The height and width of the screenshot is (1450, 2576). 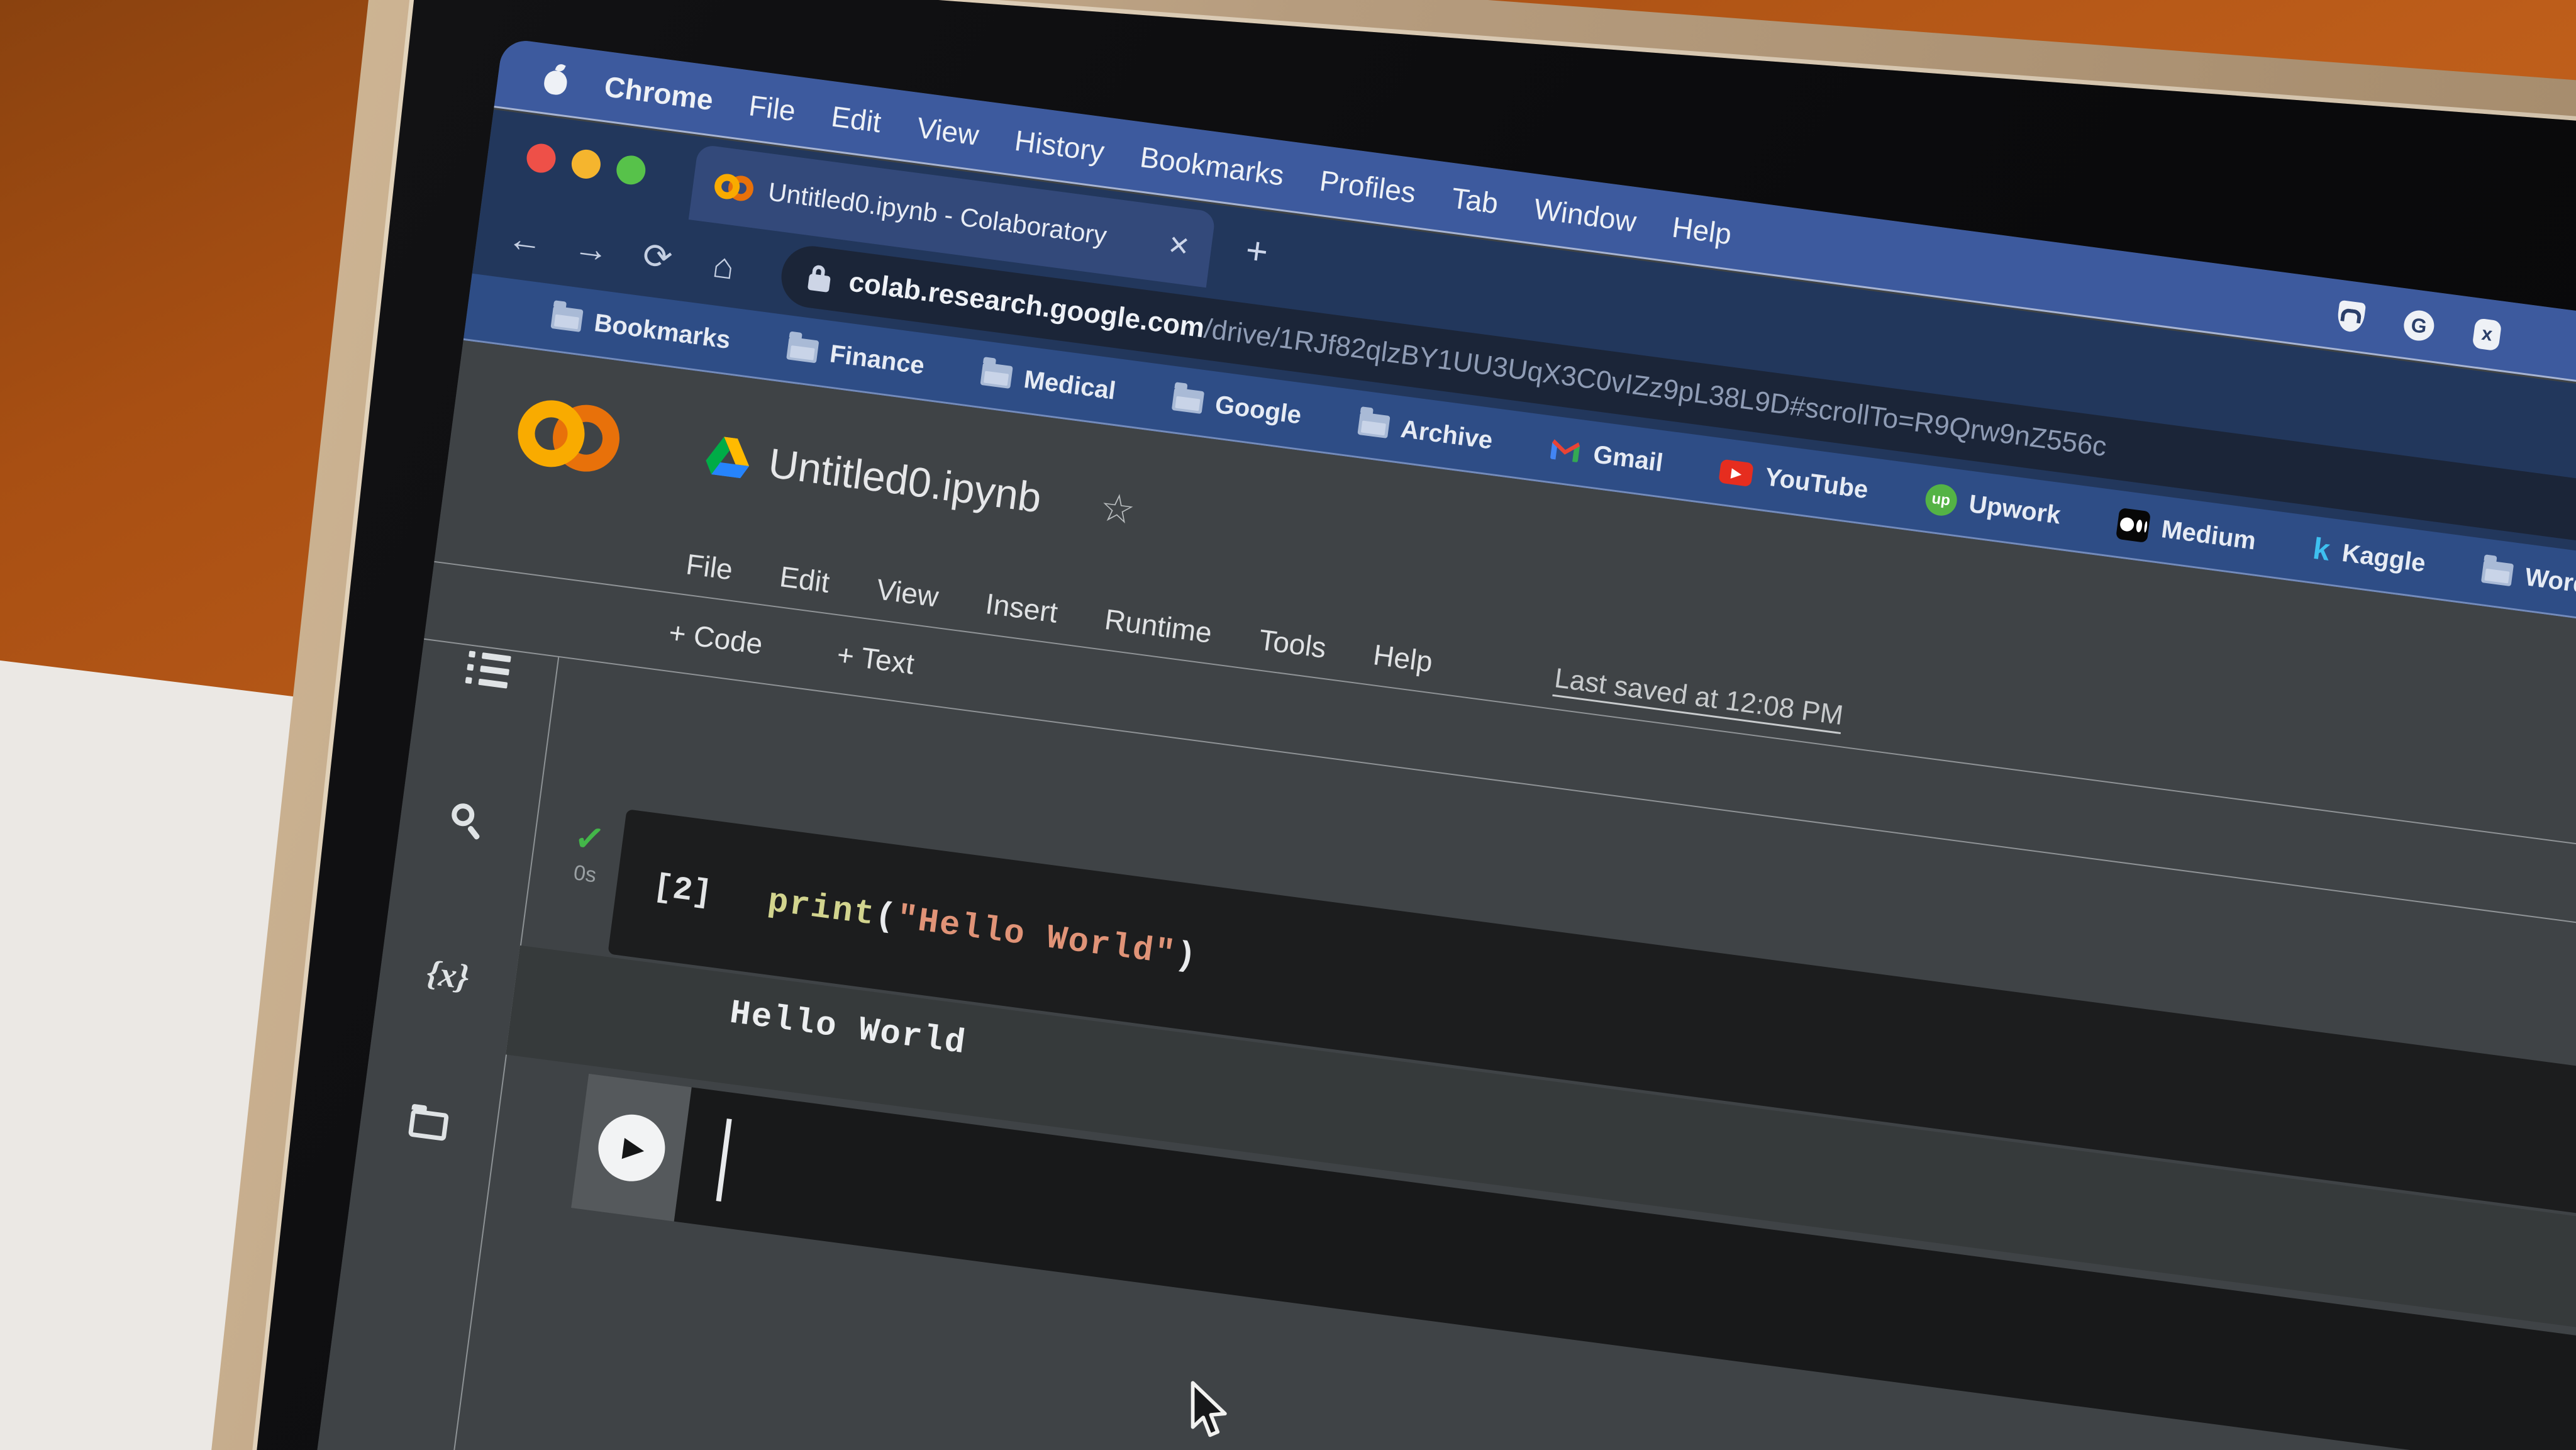 I want to click on bookmark-folder-google: Google, so click(x=1237, y=408).